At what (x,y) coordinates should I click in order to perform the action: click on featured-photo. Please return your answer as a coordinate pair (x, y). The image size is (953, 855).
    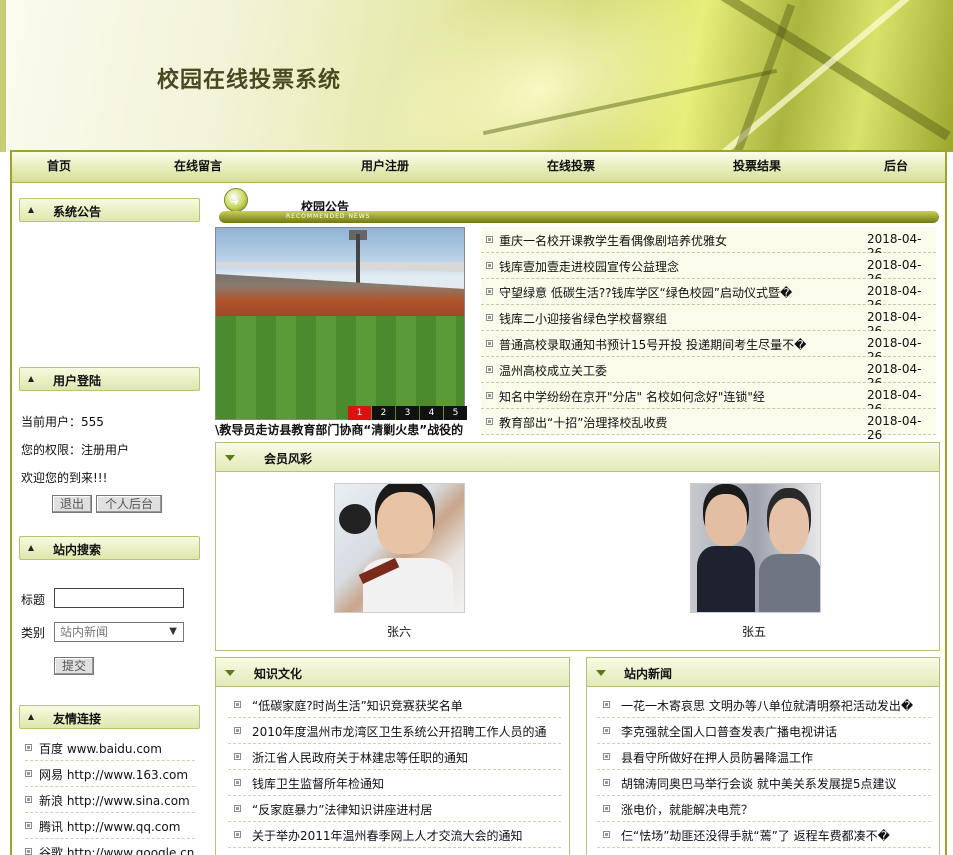
    Looking at the image, I should click on (340, 323).